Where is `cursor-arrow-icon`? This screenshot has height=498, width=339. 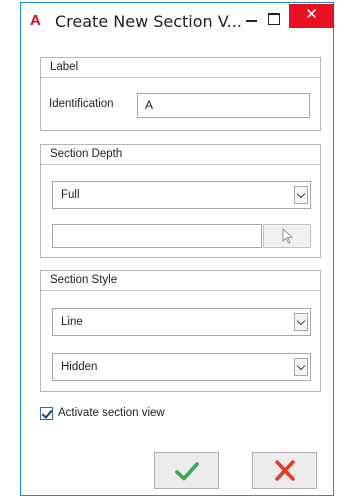 cursor-arrow-icon is located at coordinates (288, 236).